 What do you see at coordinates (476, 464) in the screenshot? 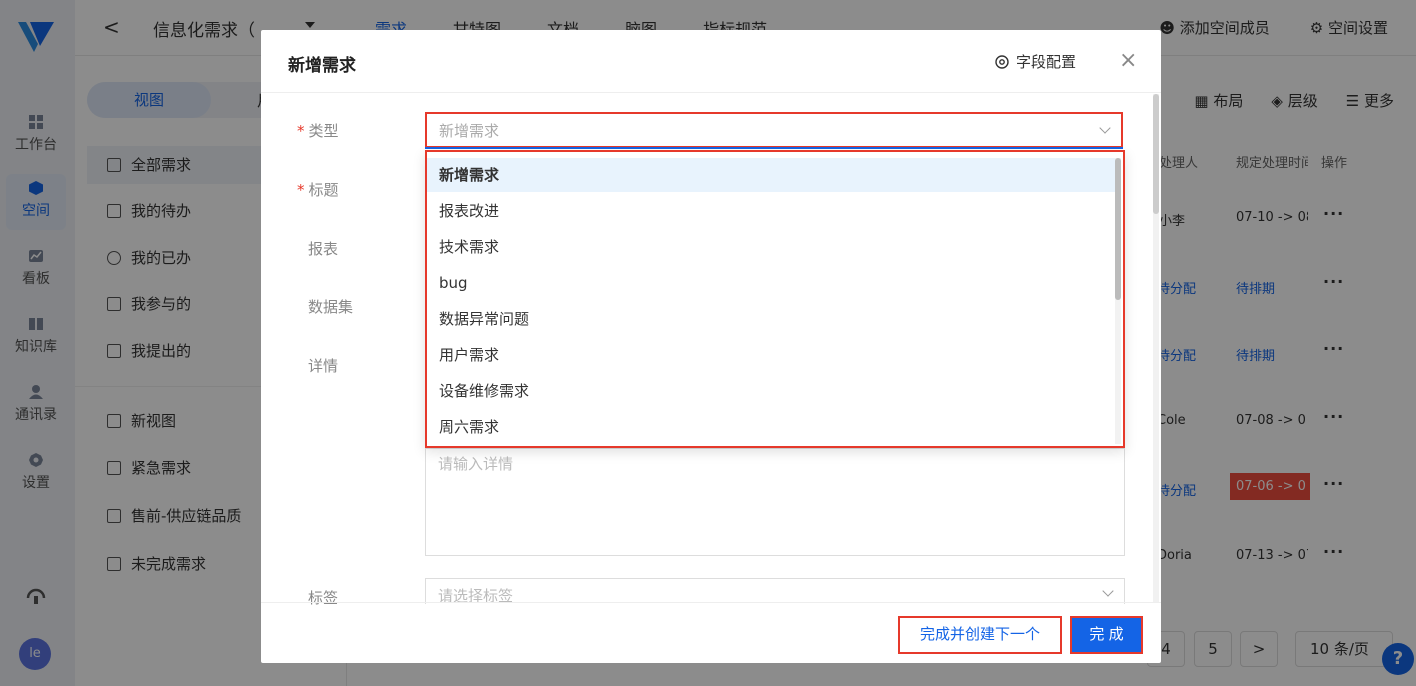
I see `detail-placeholder: 请输入详情` at bounding box center [476, 464].